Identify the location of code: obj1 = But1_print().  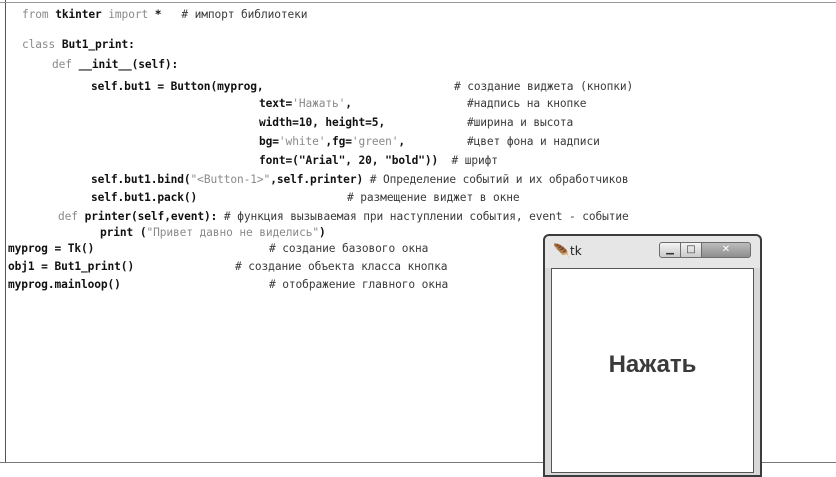
(71, 266).